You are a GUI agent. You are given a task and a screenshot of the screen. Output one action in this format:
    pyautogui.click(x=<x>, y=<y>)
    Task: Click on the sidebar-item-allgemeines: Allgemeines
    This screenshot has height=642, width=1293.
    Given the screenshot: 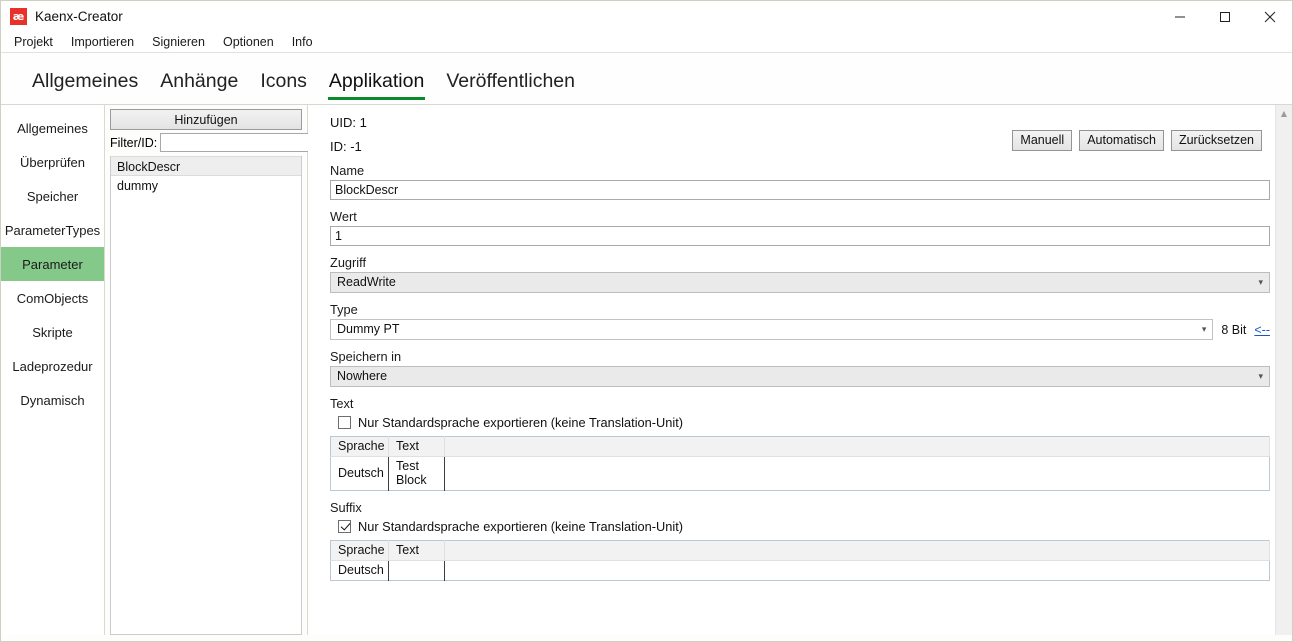 What is the action you would take?
    pyautogui.click(x=52, y=128)
    